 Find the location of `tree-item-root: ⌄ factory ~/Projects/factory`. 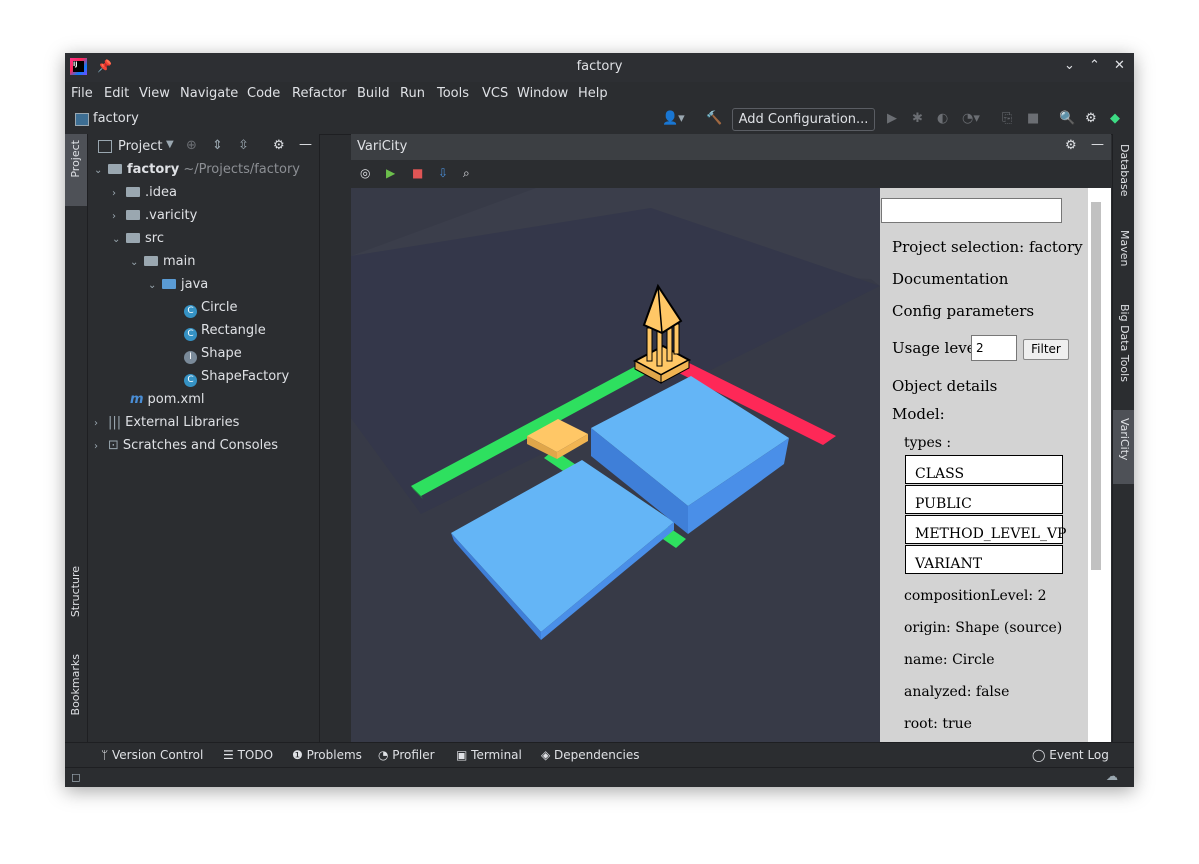

tree-item-root: ⌄ factory ~/Projects/factory is located at coordinates (197, 173).